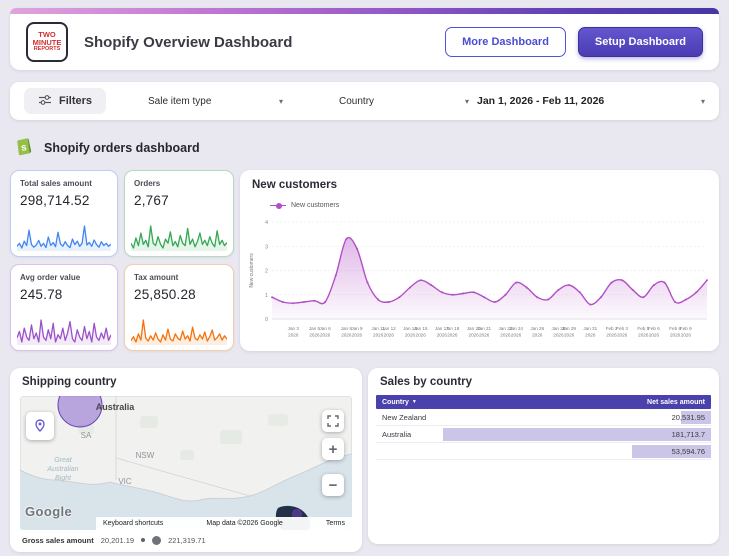 The width and height of the screenshot is (729, 556). I want to click on legend-label: New customers, so click(315, 205).